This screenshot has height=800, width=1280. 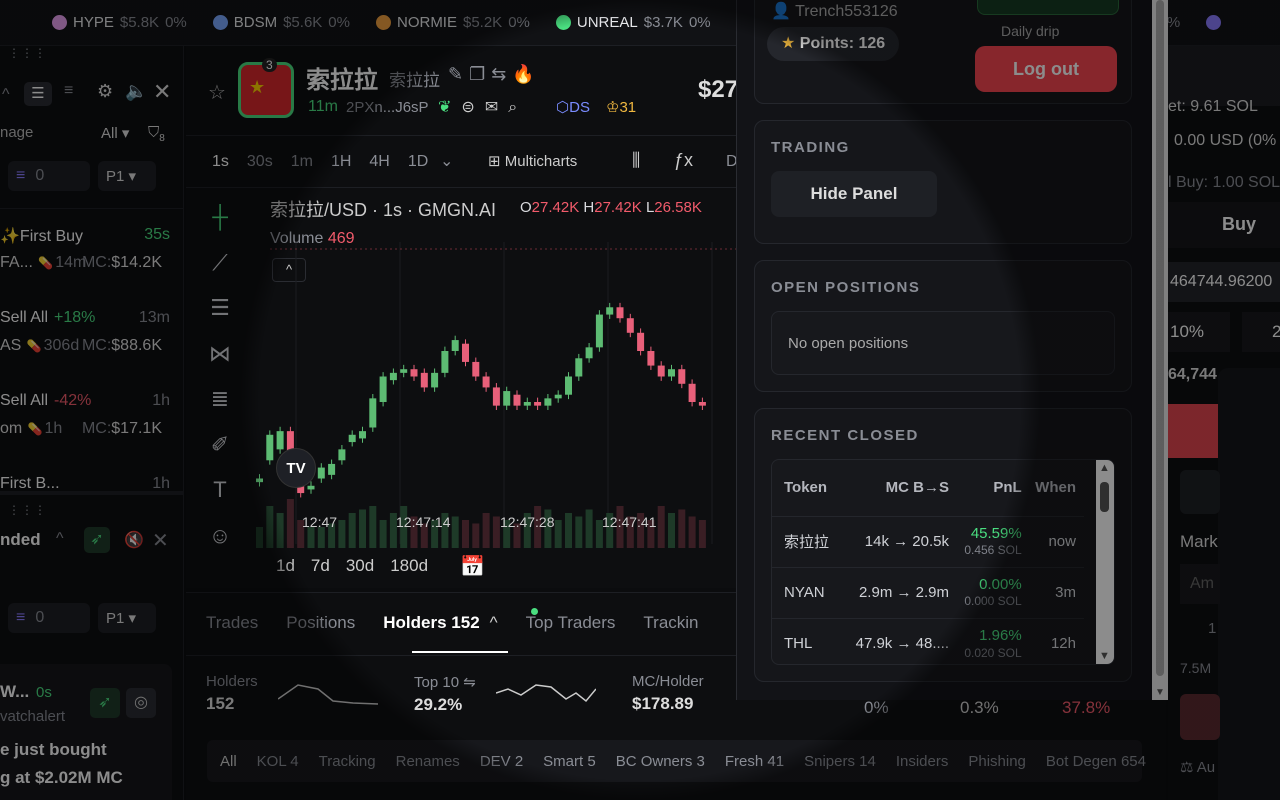 What do you see at coordinates (1046, 69) in the screenshot?
I see `logout-button: Log out` at bounding box center [1046, 69].